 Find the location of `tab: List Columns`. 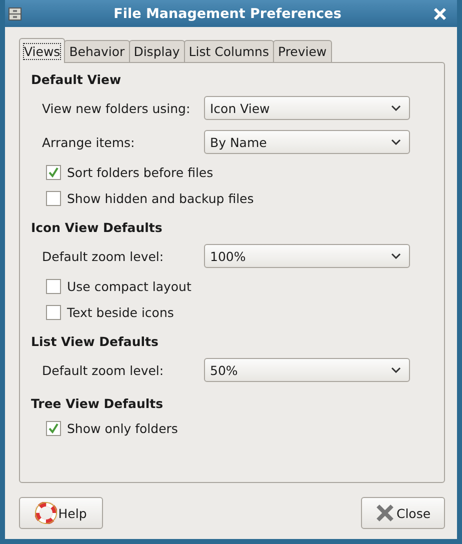

tab: List Columns is located at coordinates (229, 51).